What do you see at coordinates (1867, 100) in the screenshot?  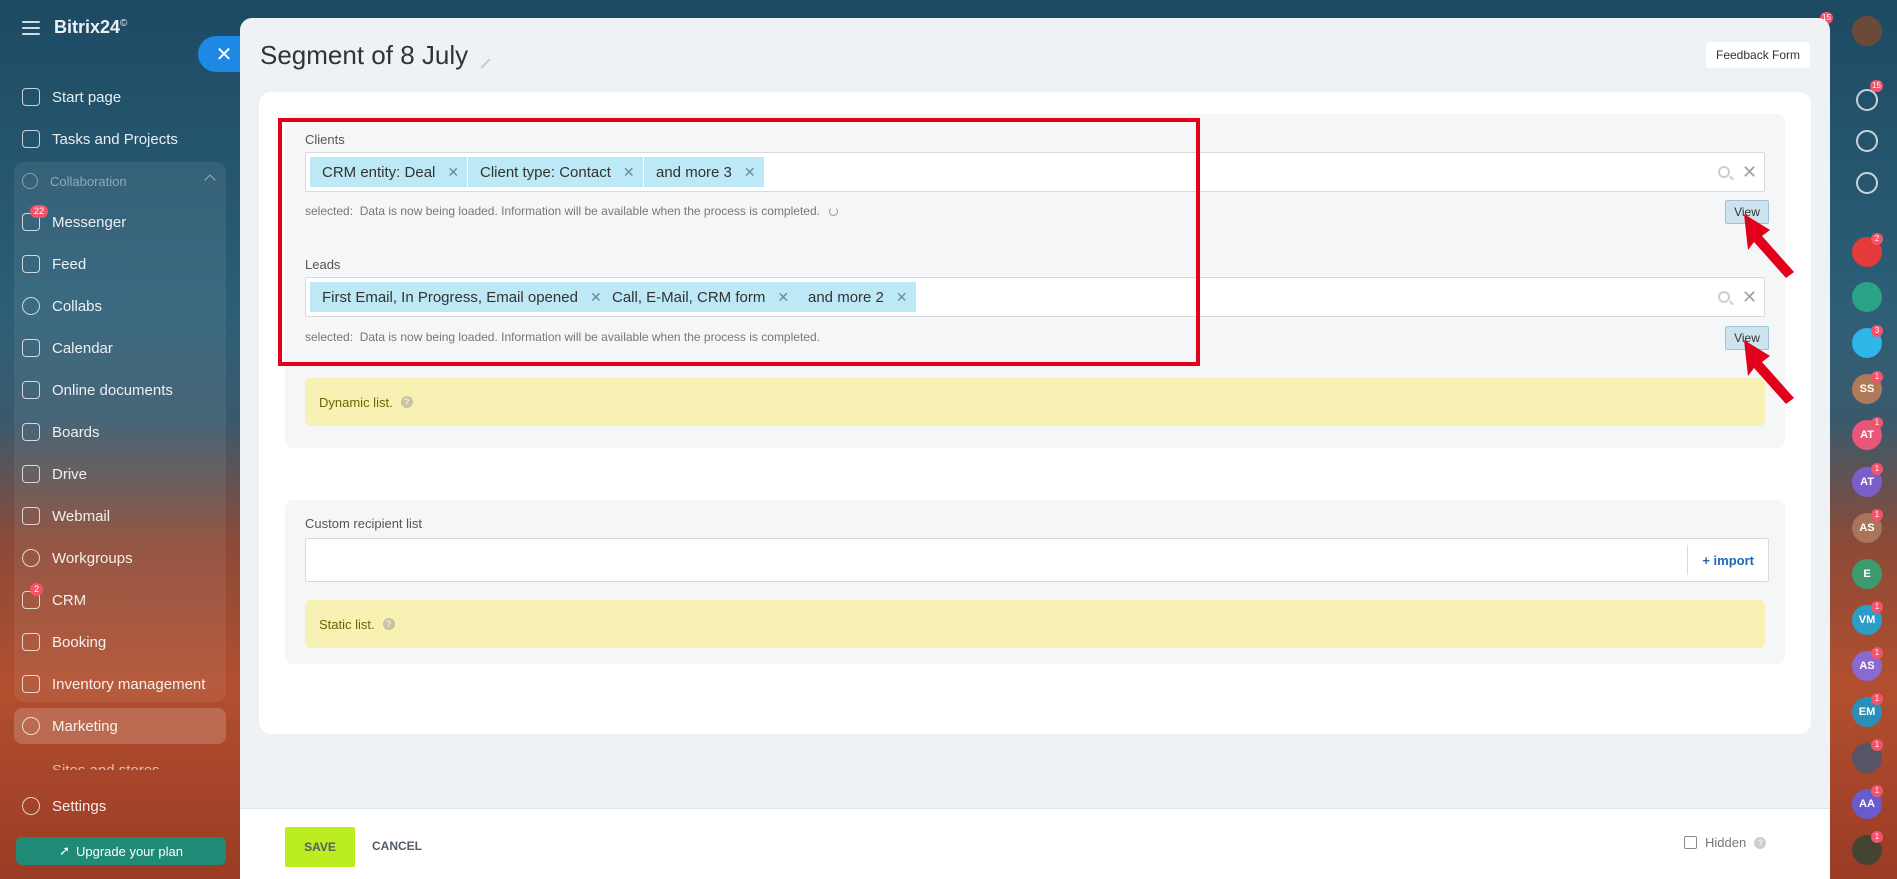 I see `bell-icon` at bounding box center [1867, 100].